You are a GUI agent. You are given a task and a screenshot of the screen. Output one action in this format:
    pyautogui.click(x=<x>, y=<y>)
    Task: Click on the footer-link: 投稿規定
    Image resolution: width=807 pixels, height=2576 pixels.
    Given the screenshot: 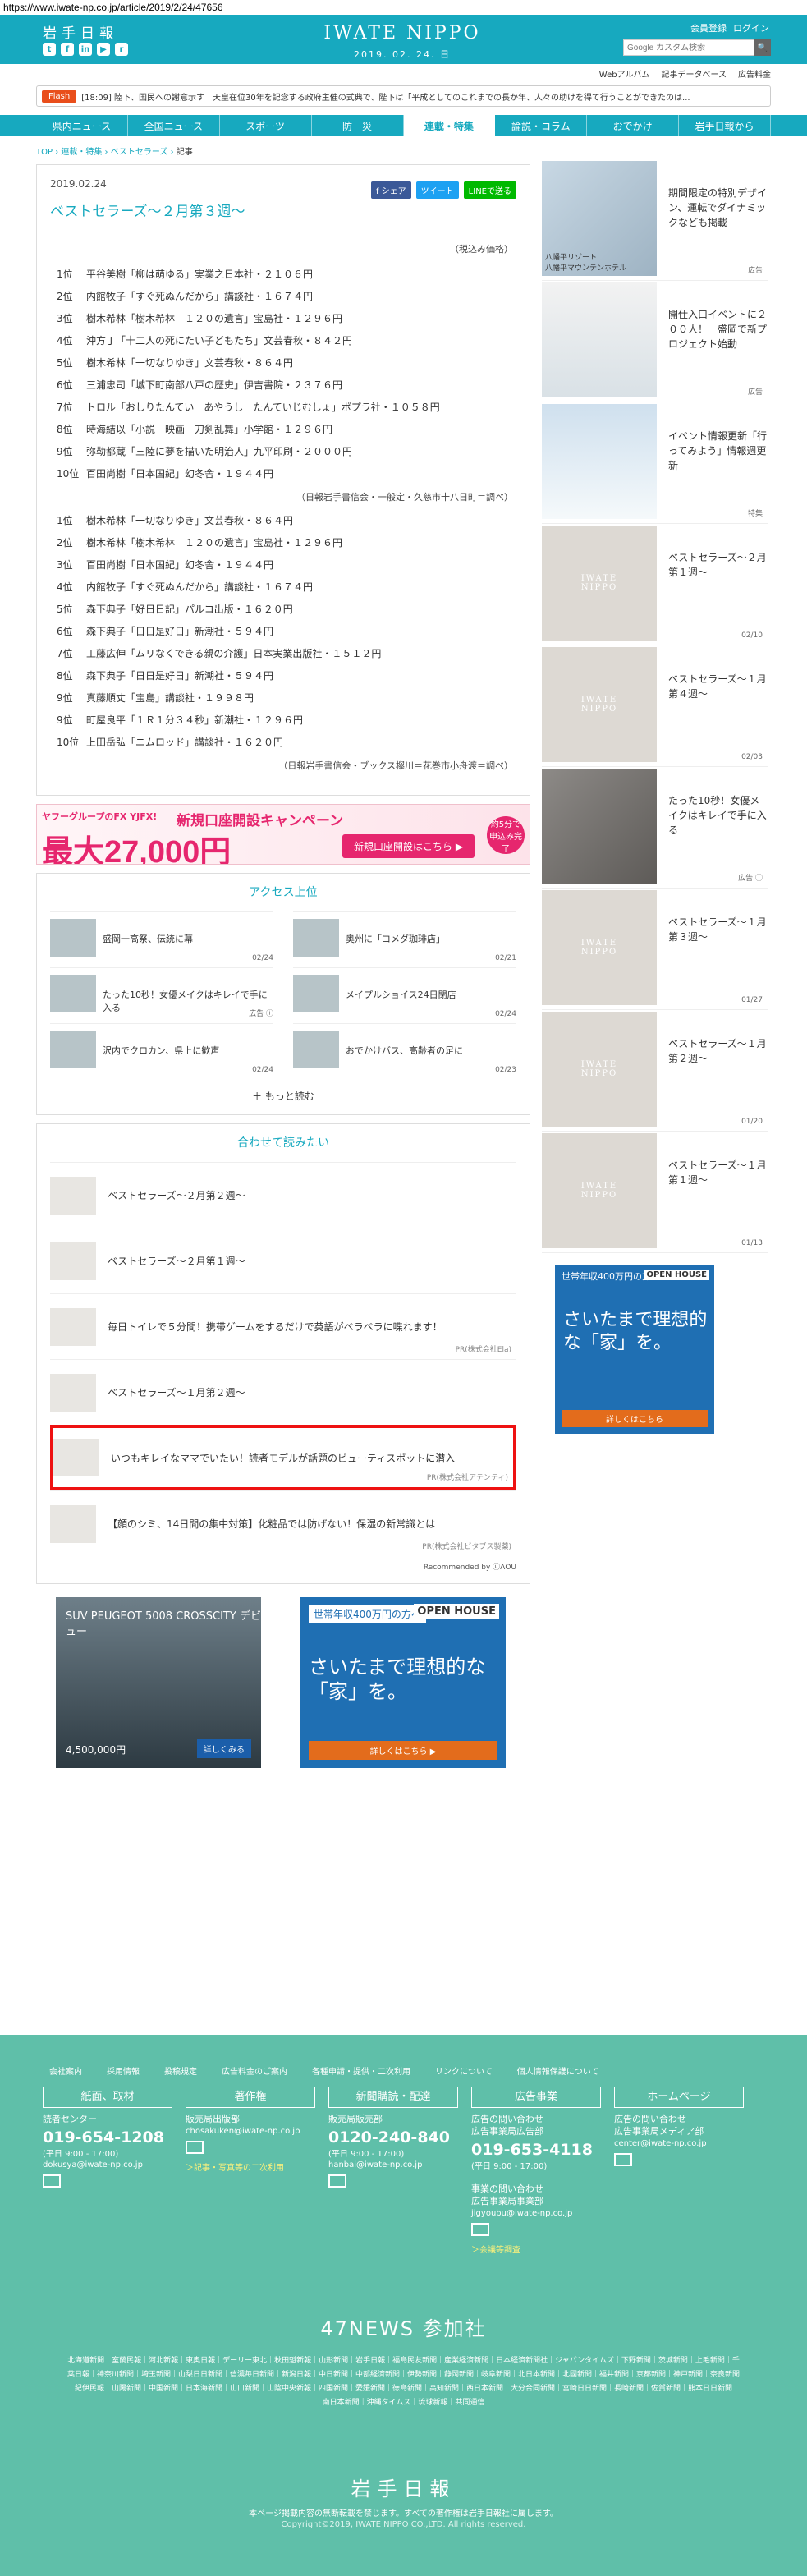 What is the action you would take?
    pyautogui.click(x=180, y=2070)
    